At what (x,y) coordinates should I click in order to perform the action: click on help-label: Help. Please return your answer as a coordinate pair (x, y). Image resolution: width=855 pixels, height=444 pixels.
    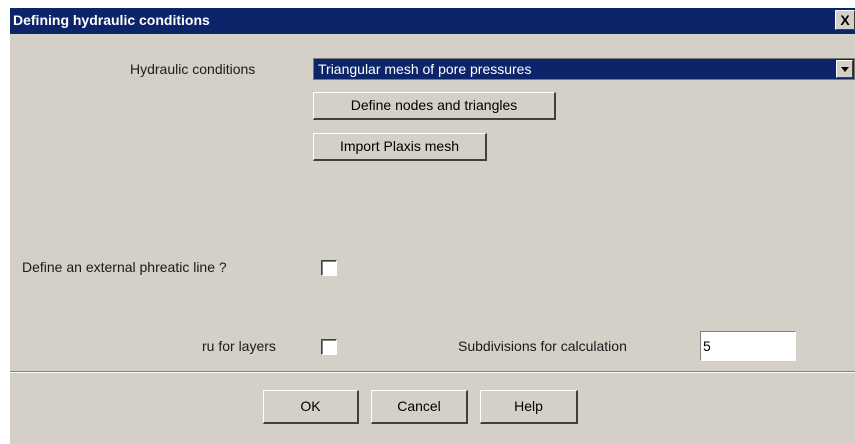
    Looking at the image, I should click on (528, 406).